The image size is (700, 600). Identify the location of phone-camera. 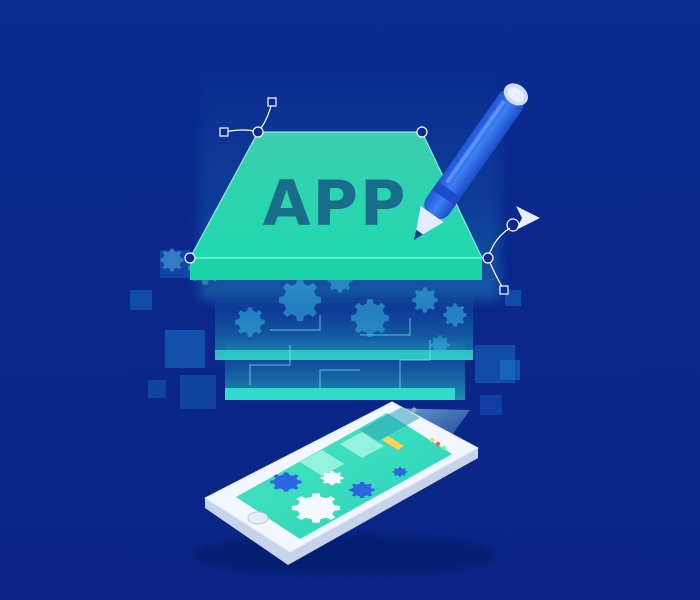
(414, 410).